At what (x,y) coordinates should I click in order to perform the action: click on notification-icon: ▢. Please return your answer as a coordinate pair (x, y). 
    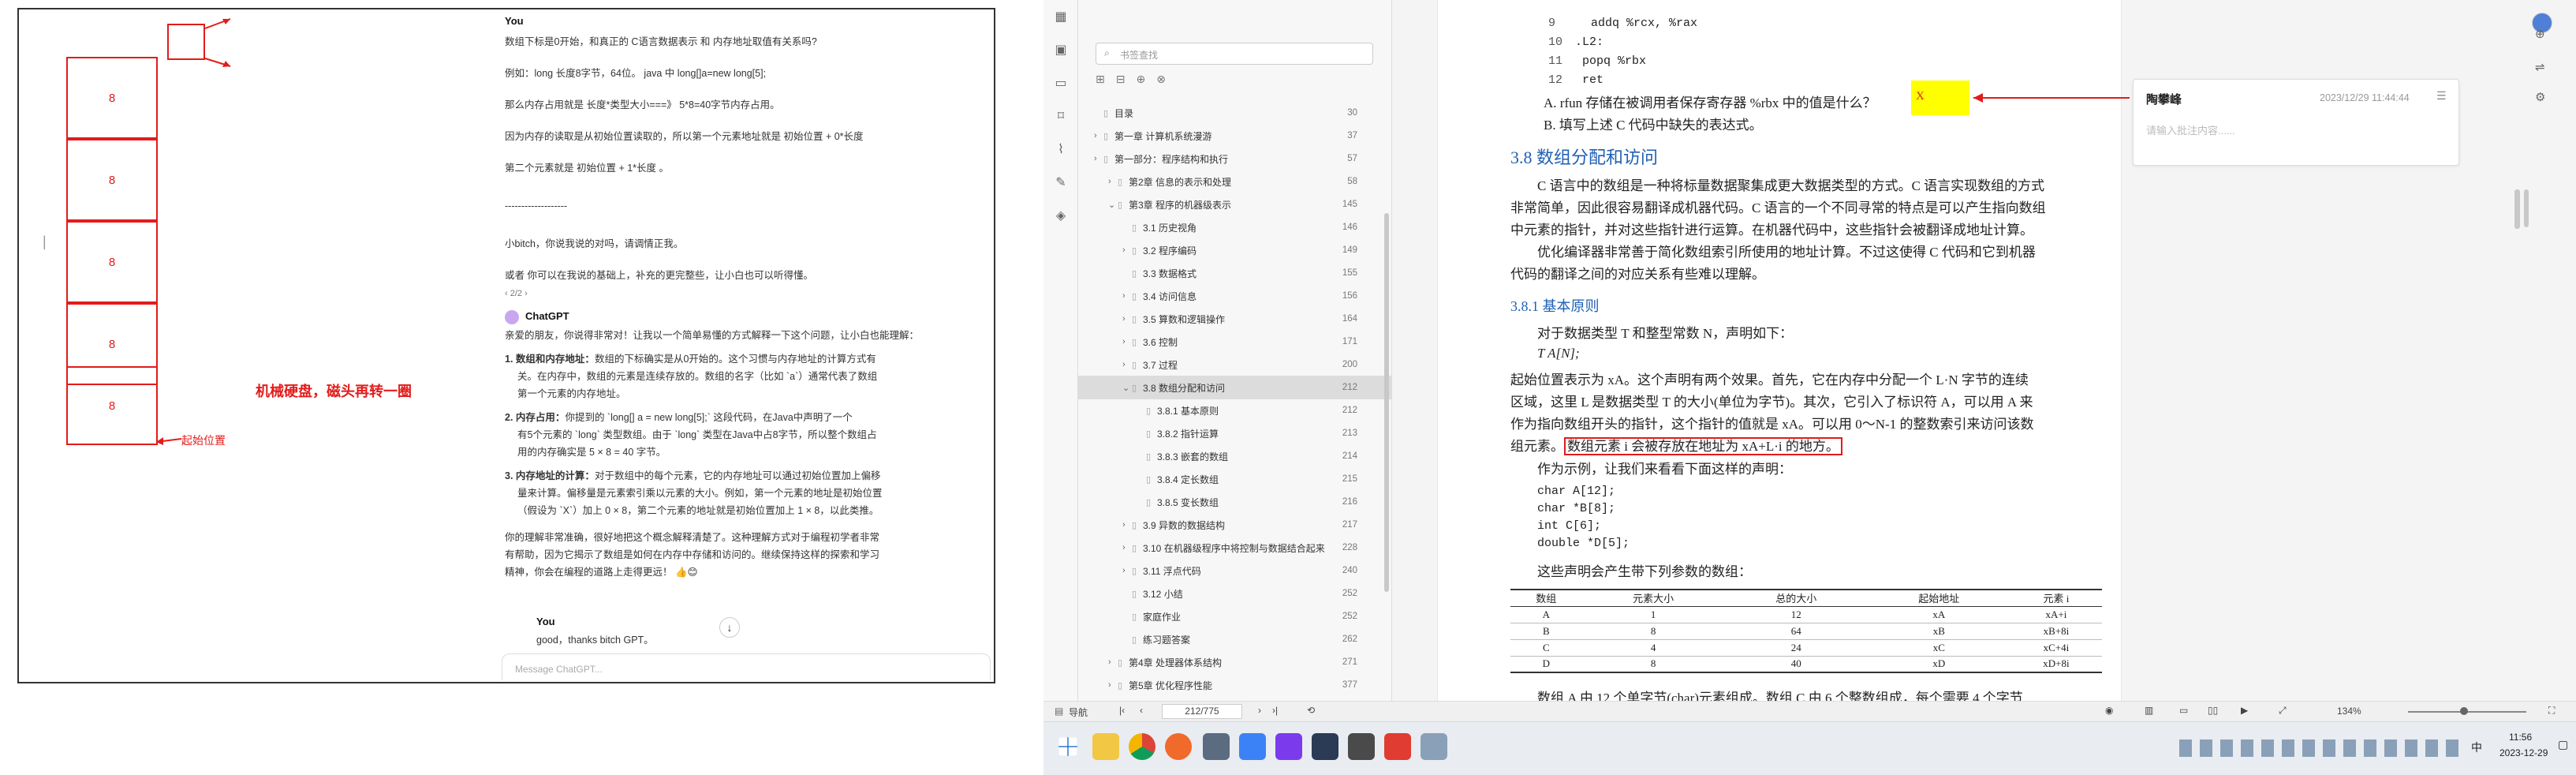
    Looking at the image, I should click on (2563, 744).